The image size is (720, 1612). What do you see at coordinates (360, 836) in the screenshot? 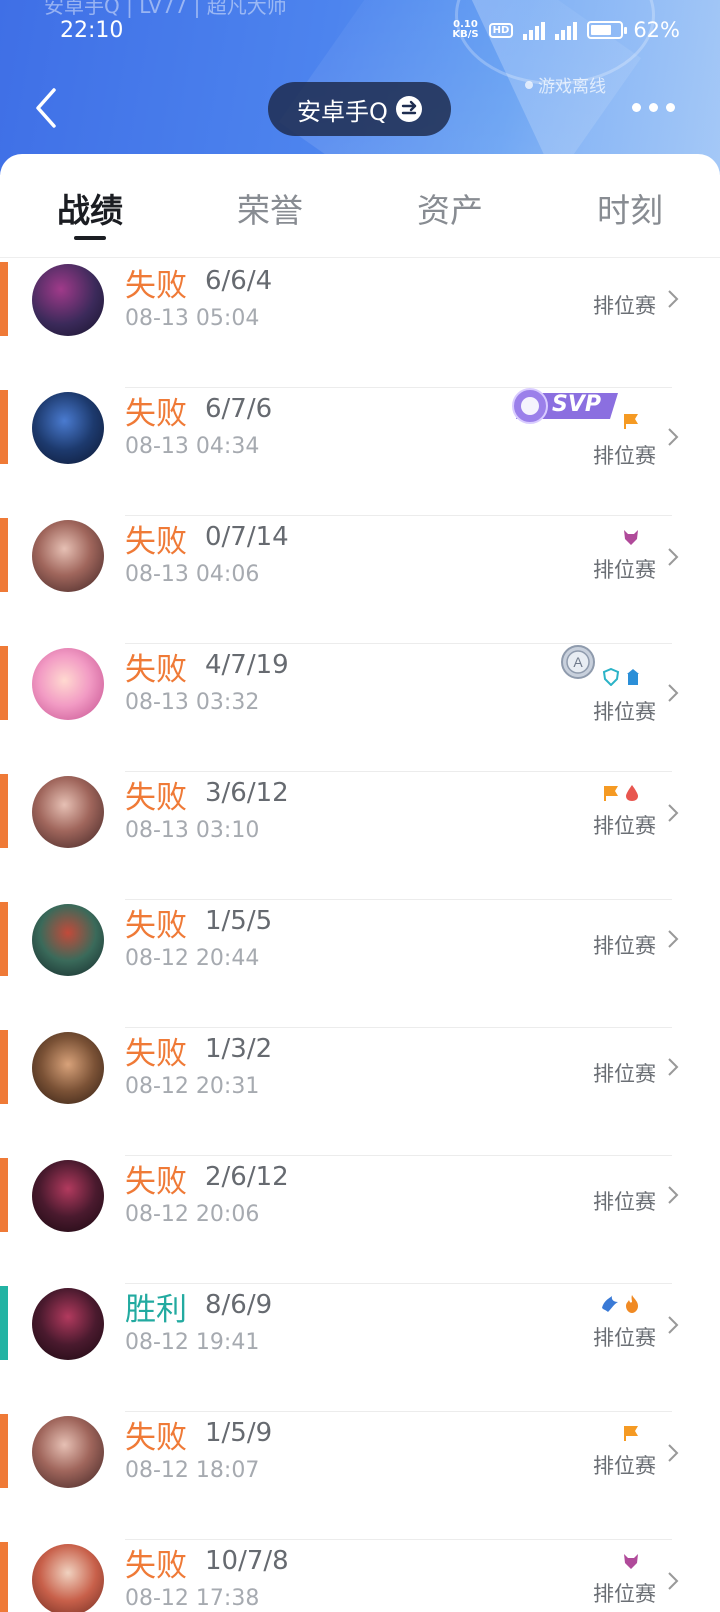
I see `match-row: 失败 3/6/12 08-13 03:10 排位赛` at bounding box center [360, 836].